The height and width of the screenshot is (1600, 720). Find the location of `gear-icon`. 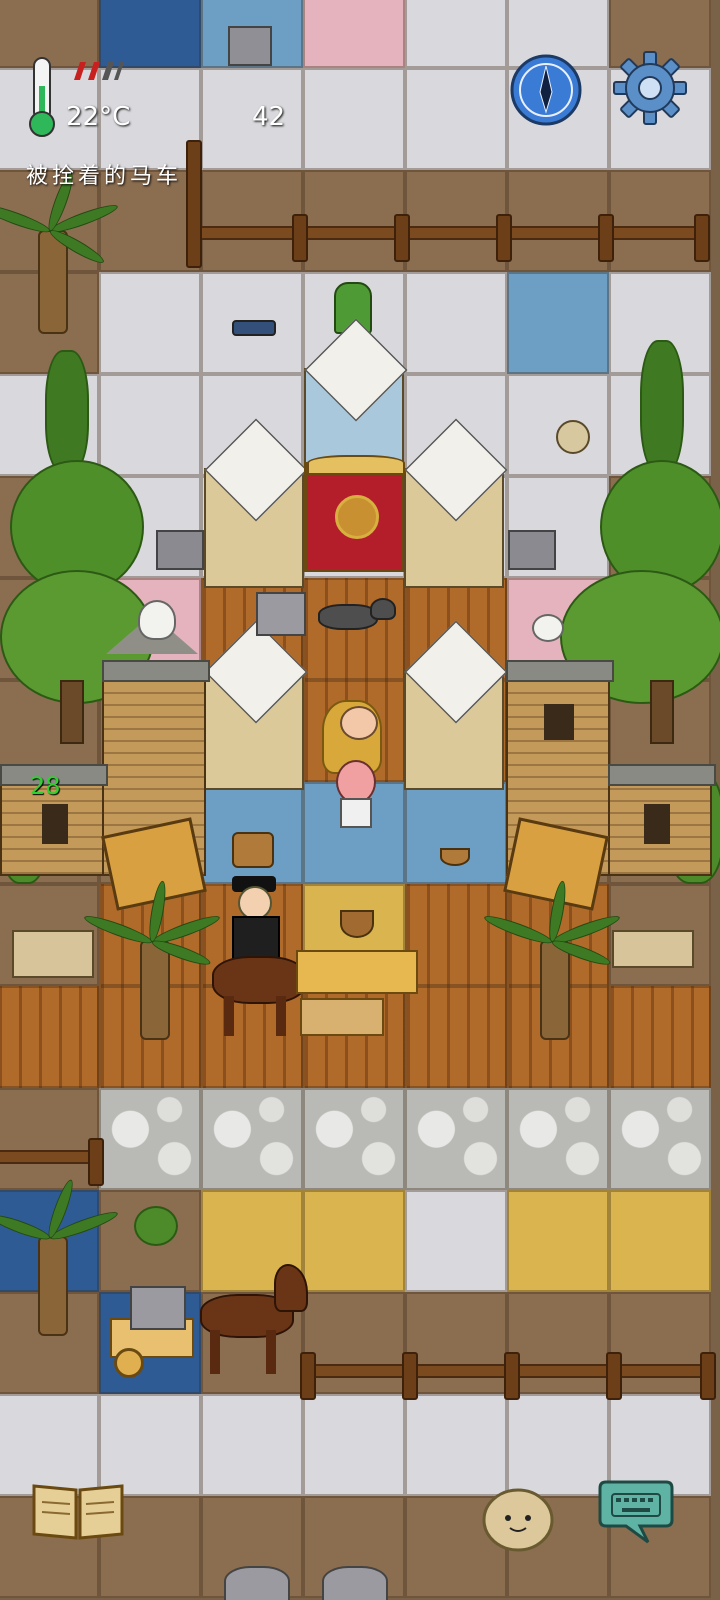

gear-icon is located at coordinates (650, 88).